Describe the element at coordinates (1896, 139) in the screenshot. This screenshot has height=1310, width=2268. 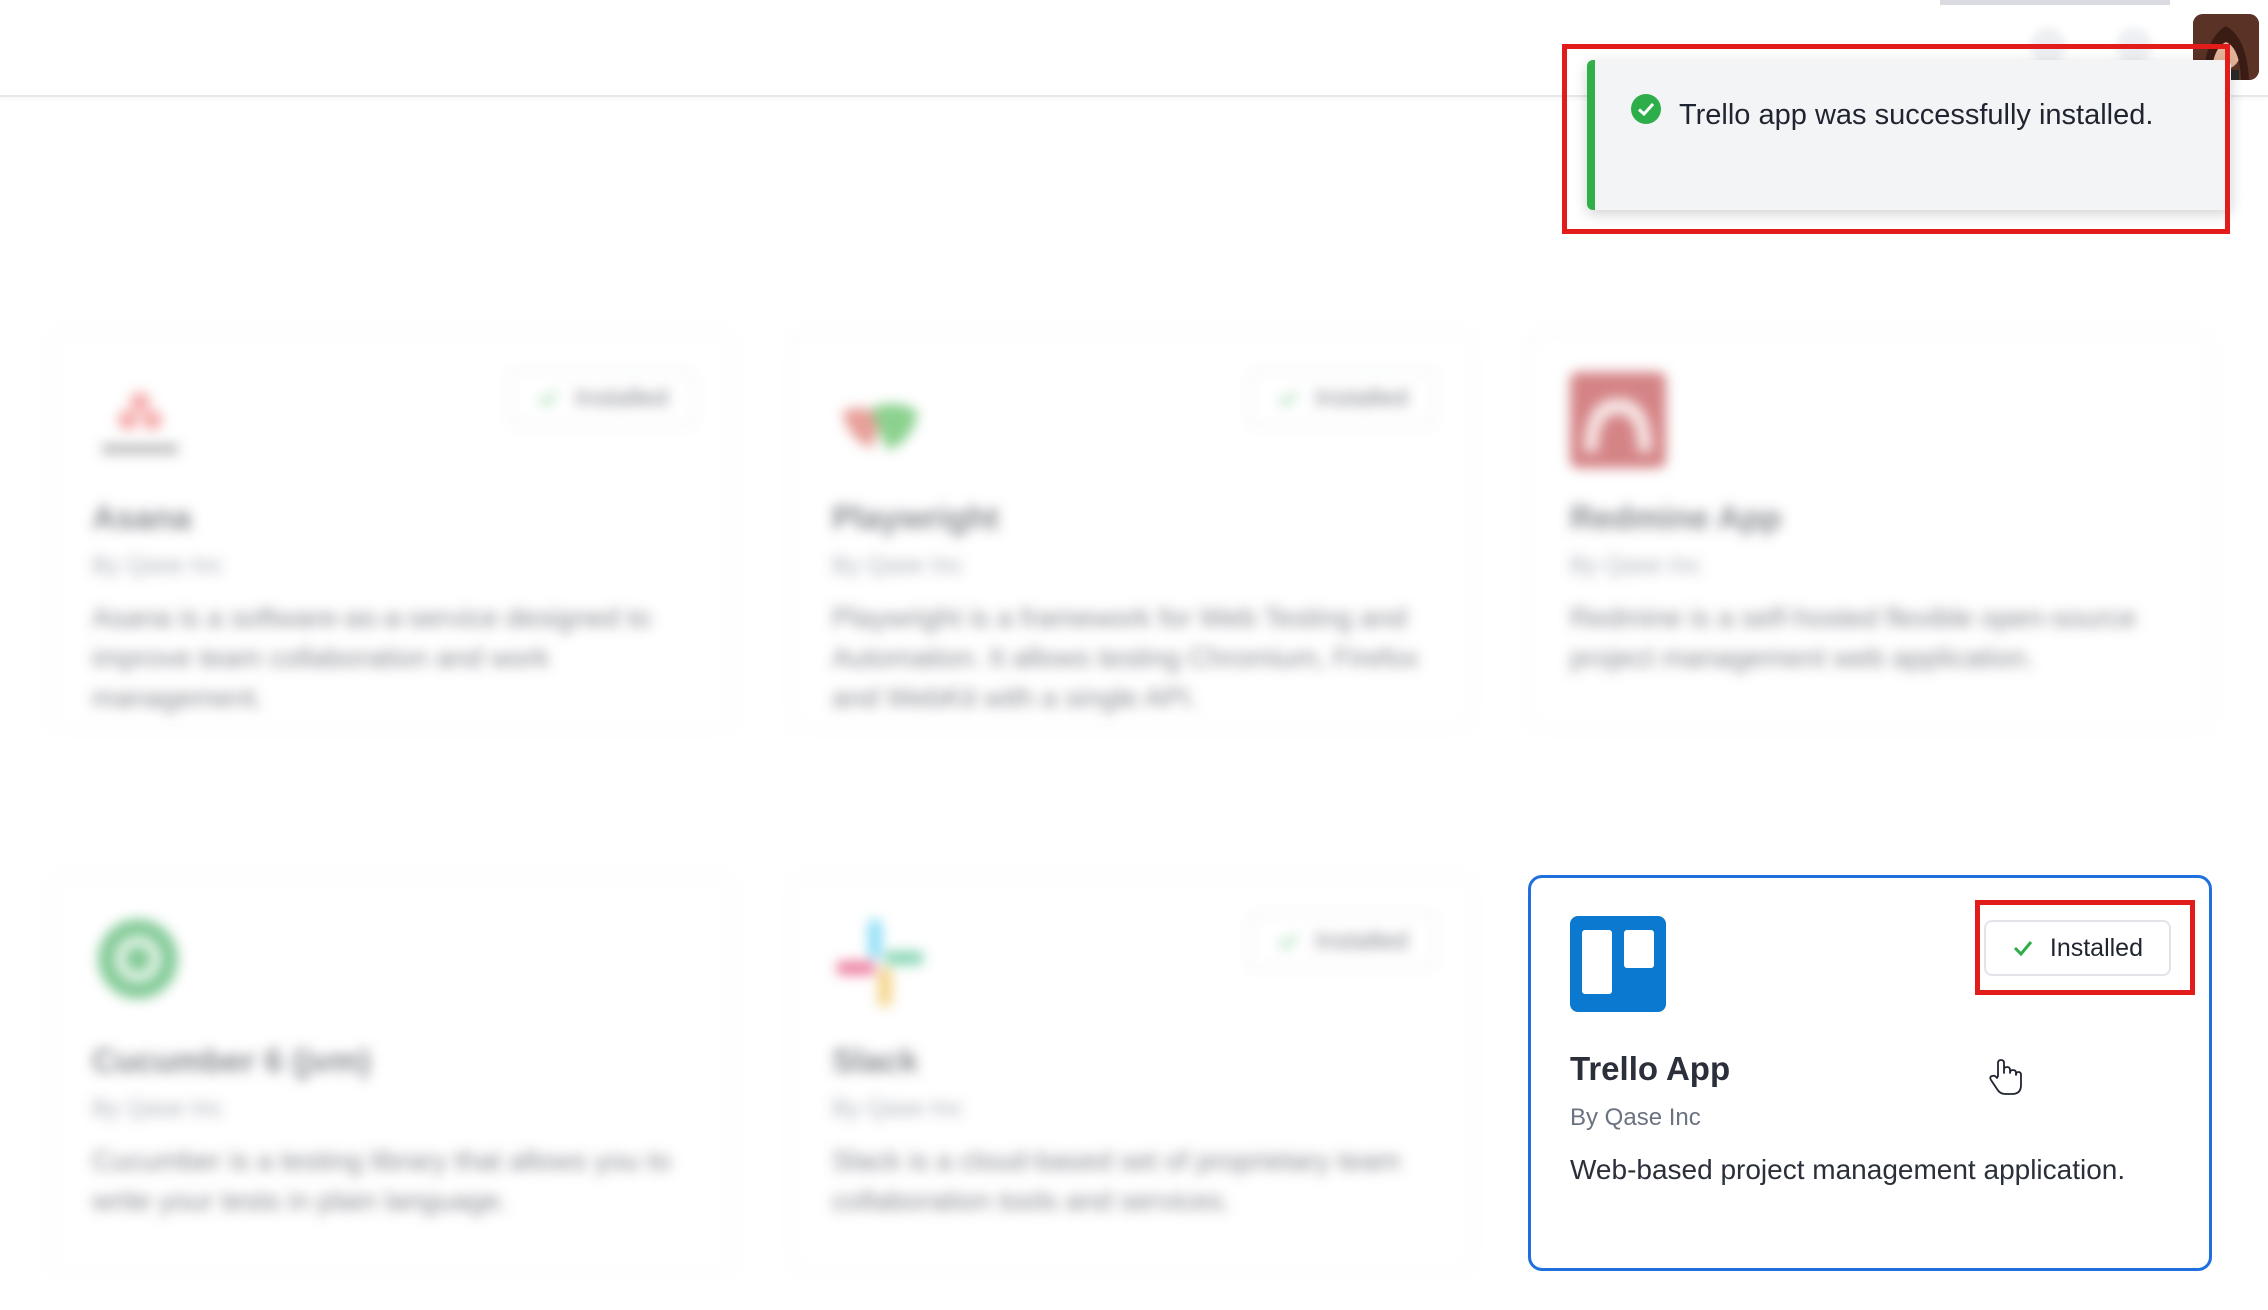
I see `toast-highlight-box` at that location.